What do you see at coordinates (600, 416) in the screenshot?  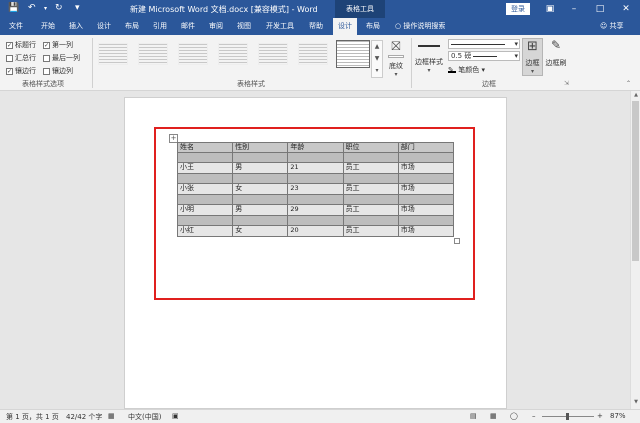 I see `zoom-in-icon: +` at bounding box center [600, 416].